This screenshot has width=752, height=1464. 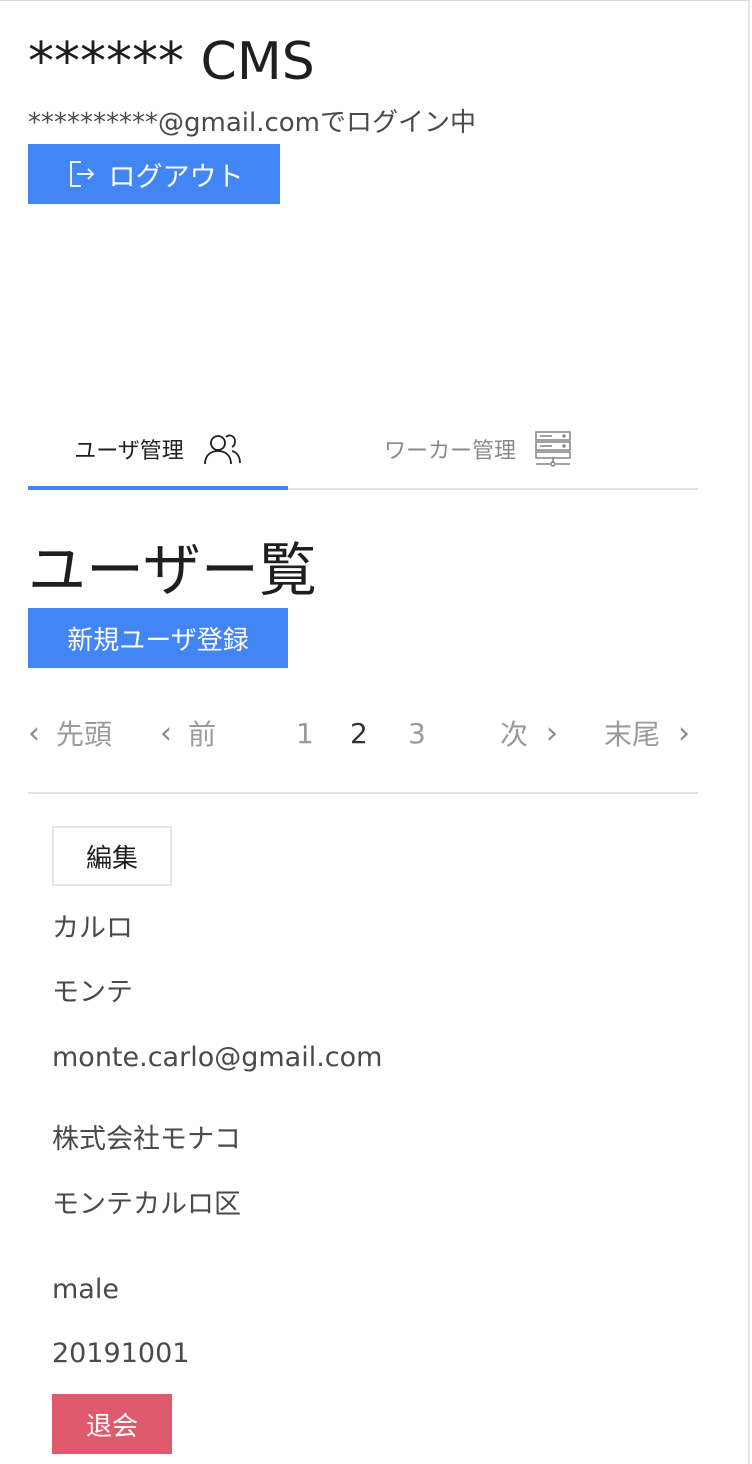 I want to click on pagination: ‹ 先頭 ‹ 前 1 2 3 次 › 末尾 ›, so click(x=363, y=733).